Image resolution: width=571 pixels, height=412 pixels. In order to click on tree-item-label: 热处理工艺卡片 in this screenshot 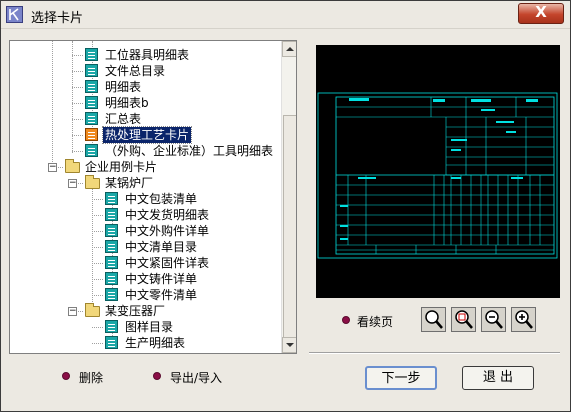, I will do `click(147, 135)`.